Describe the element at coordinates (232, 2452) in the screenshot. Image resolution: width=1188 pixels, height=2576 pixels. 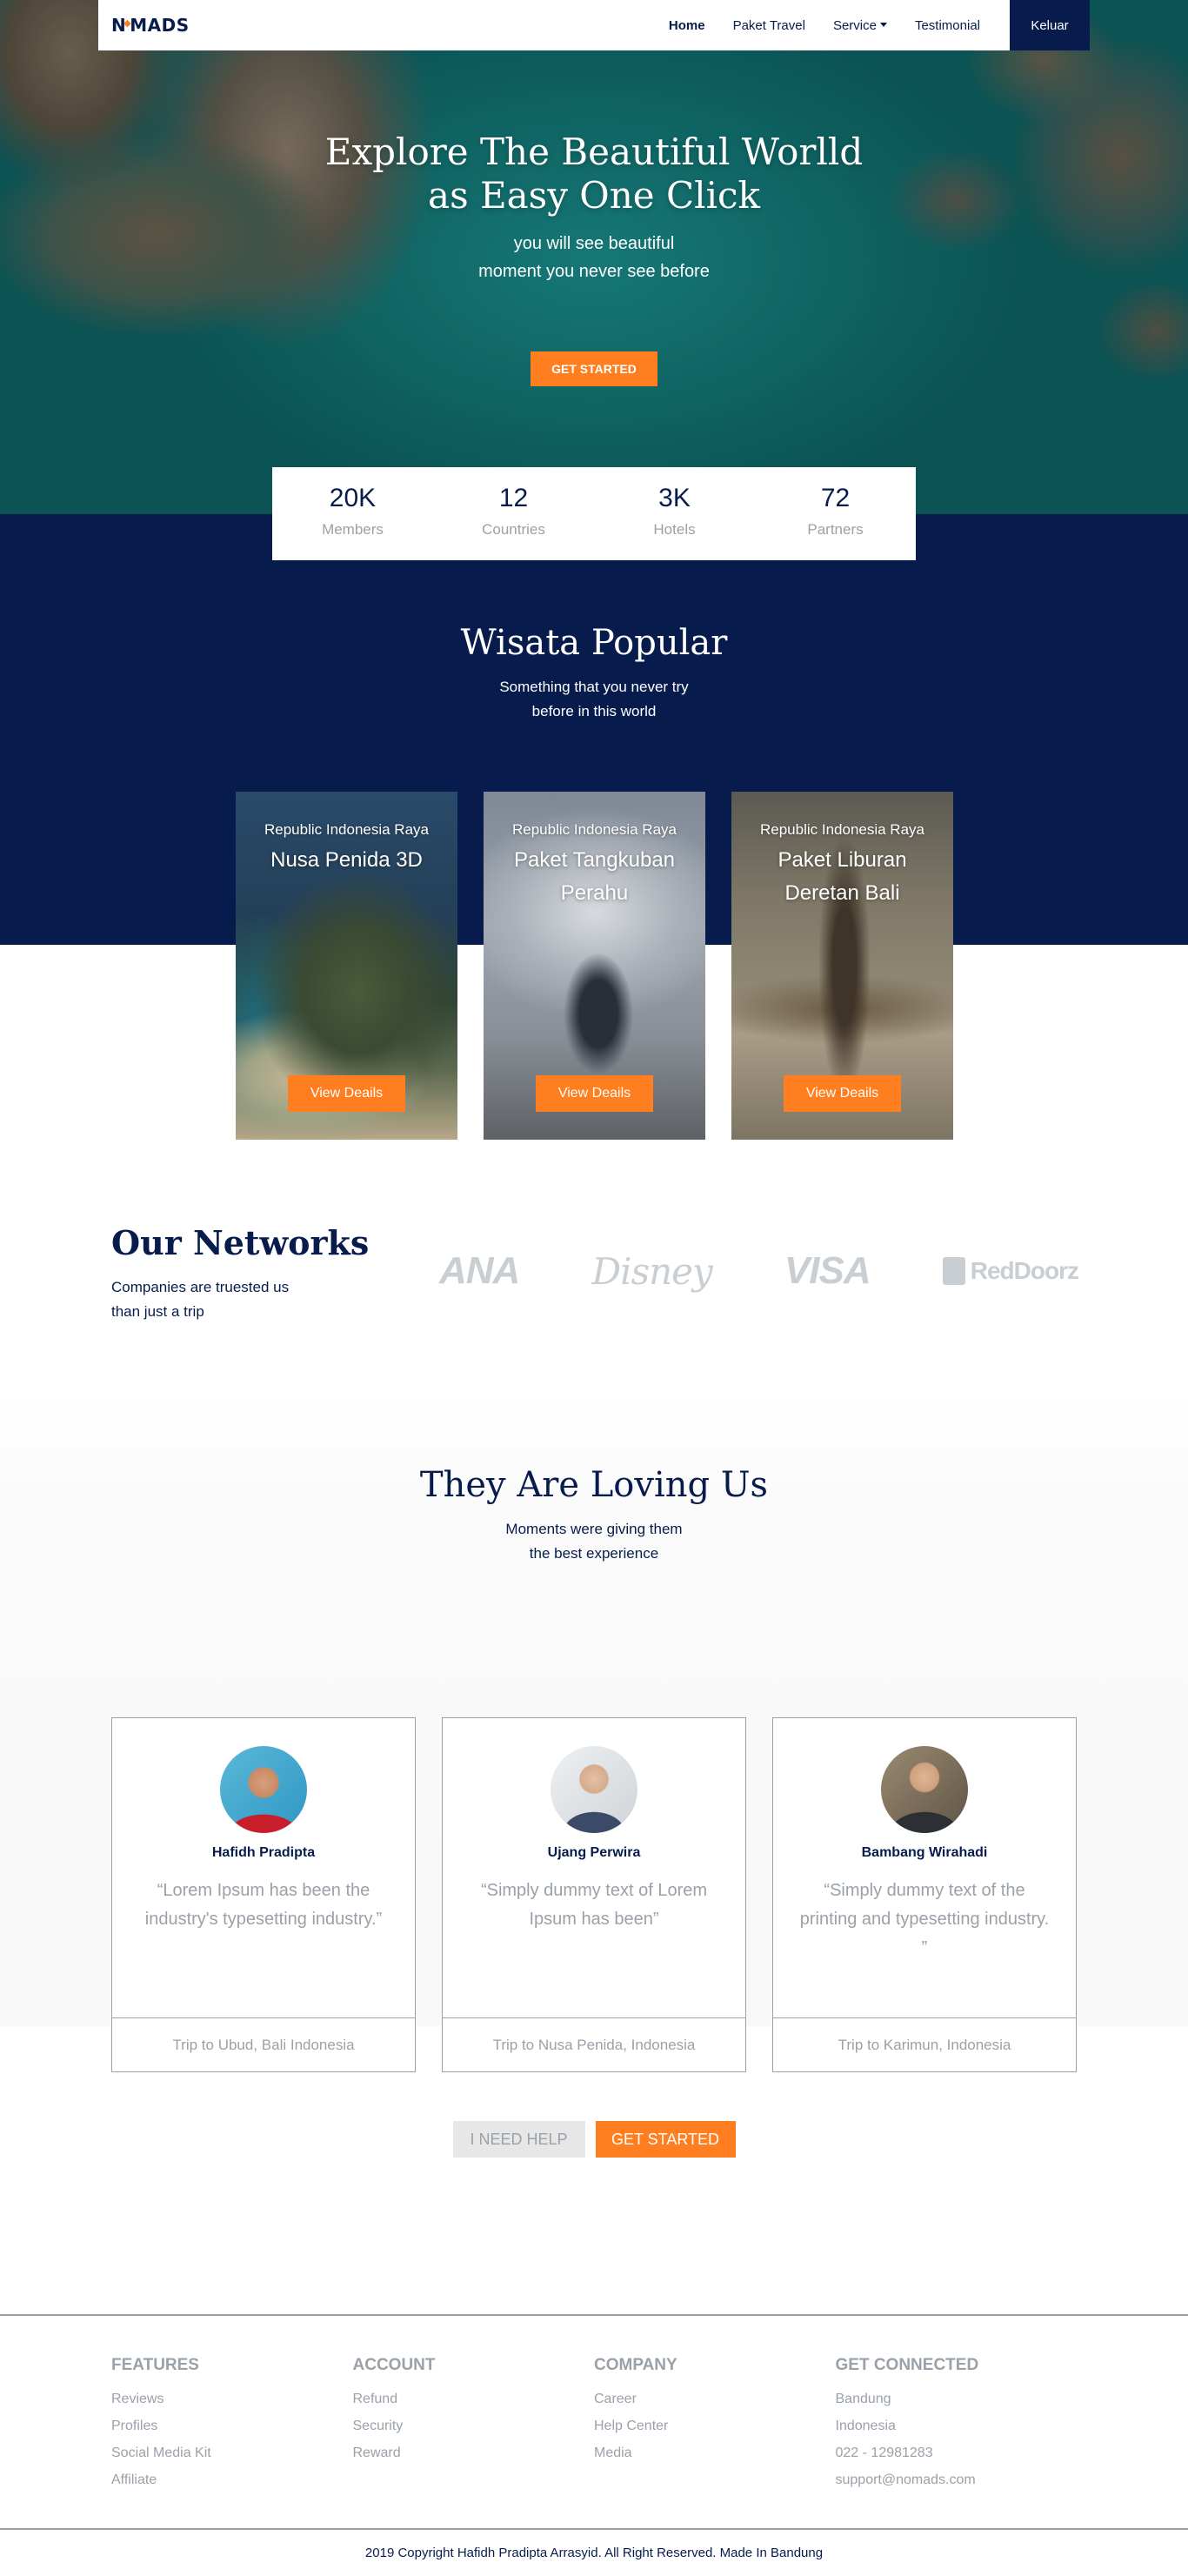
I see `footer-link-social-media-kit: Social Media Kit` at that location.